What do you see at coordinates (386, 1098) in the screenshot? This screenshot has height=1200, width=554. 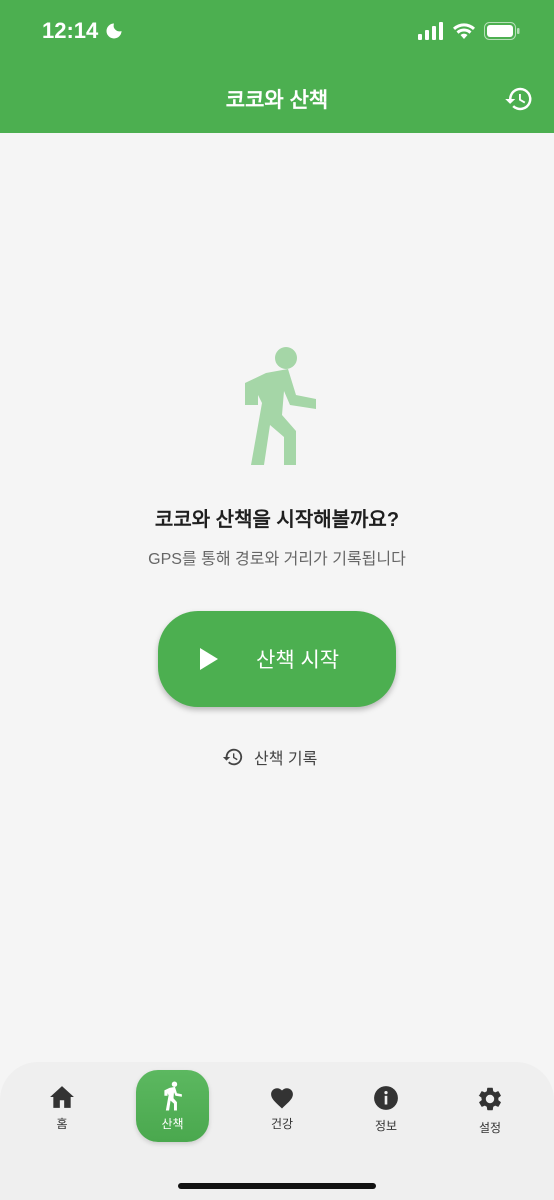 I see `info-icon` at bounding box center [386, 1098].